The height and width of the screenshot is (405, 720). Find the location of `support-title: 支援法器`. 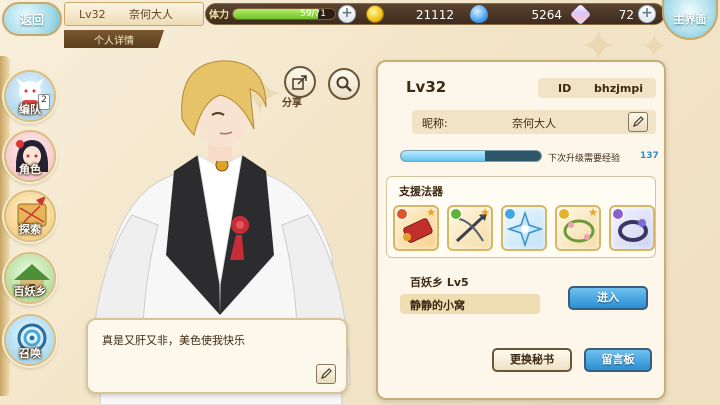

support-title: 支援法器 is located at coordinates (421, 191).